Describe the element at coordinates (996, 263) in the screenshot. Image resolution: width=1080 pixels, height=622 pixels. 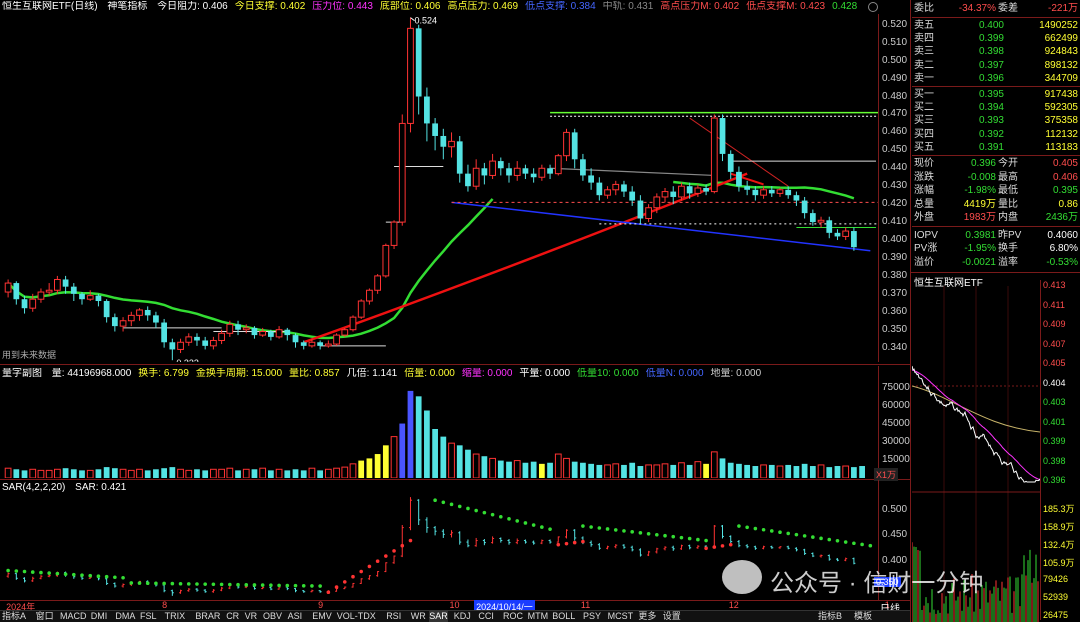
I see `stat-row: 溢价 -0.0021 溢率 -0.53%` at that location.